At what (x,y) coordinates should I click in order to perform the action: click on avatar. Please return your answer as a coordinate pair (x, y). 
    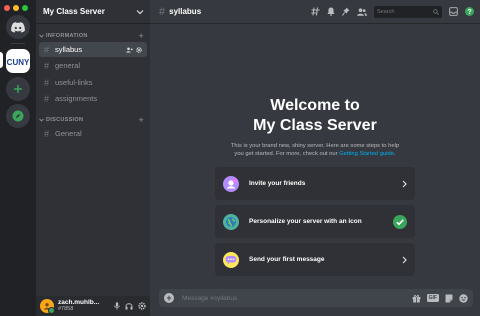
    Looking at the image, I should click on (47, 306).